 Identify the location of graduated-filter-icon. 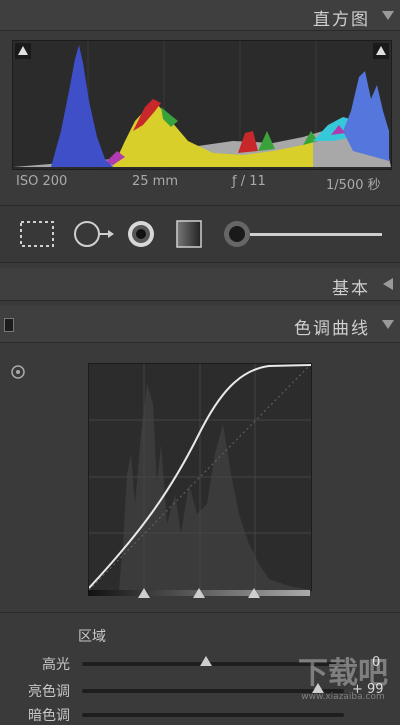
(189, 234).